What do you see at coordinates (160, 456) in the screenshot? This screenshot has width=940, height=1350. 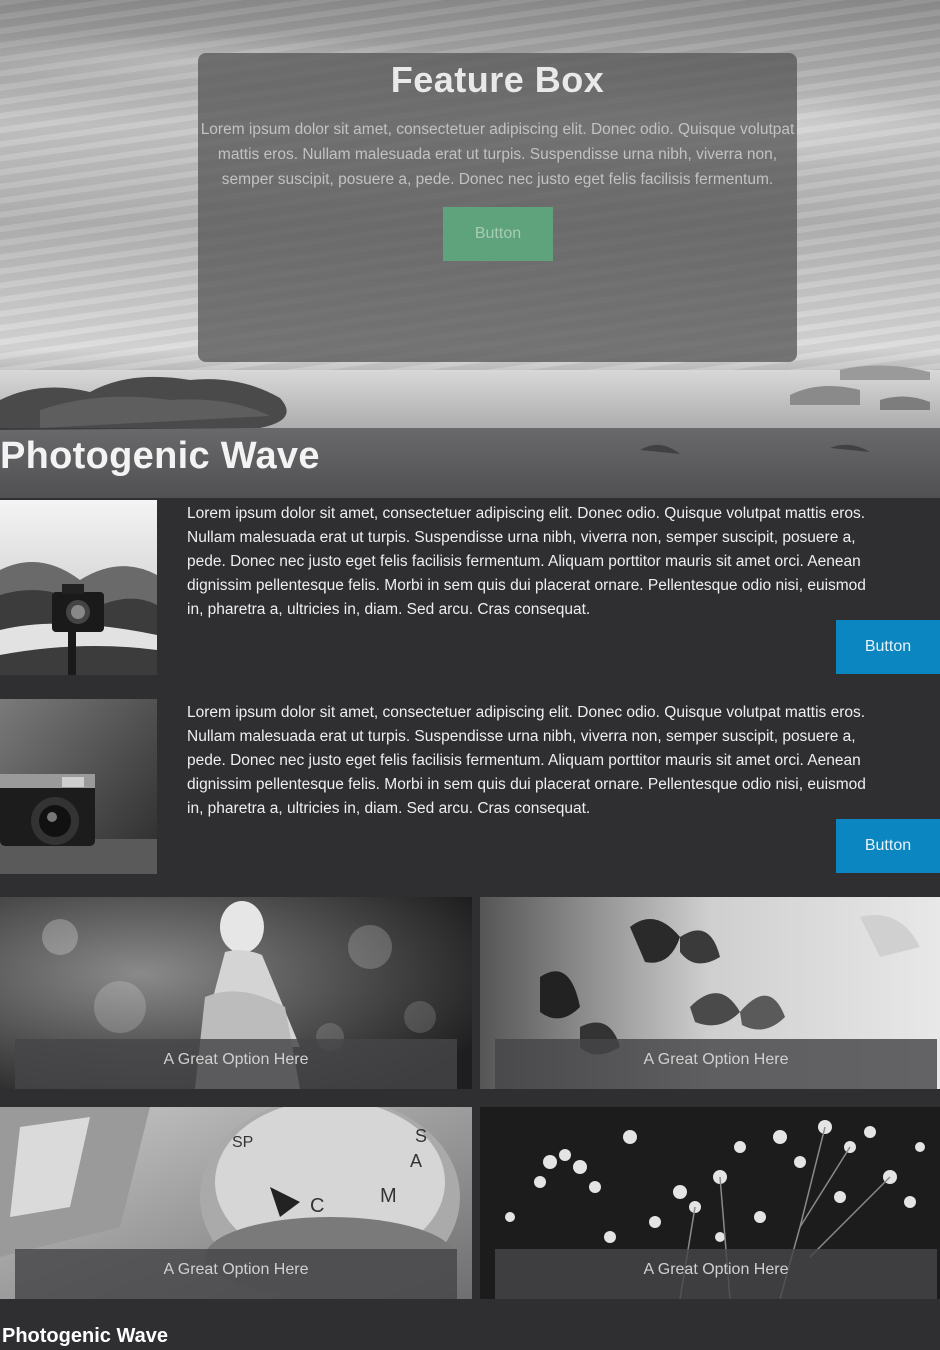 I see `section-title: Photogenic Wave` at bounding box center [160, 456].